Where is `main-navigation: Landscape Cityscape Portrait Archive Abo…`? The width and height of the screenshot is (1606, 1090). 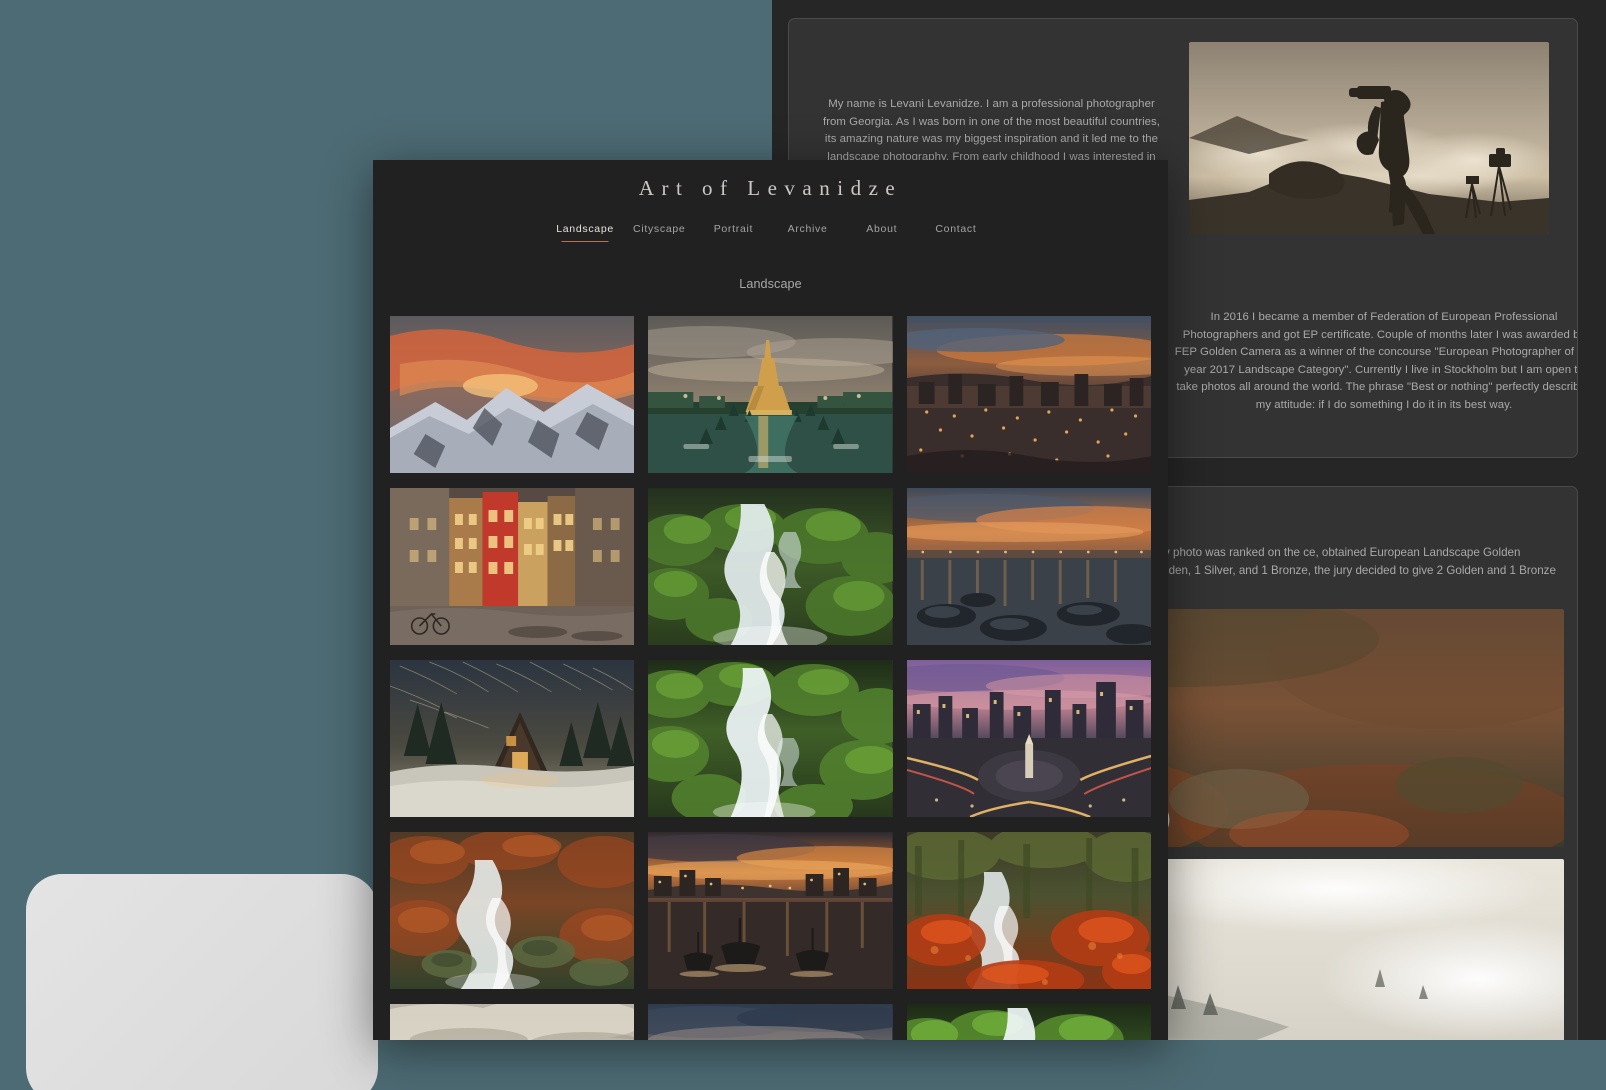 main-navigation: Landscape Cityscape Portrait Archive Abo… is located at coordinates (770, 232).